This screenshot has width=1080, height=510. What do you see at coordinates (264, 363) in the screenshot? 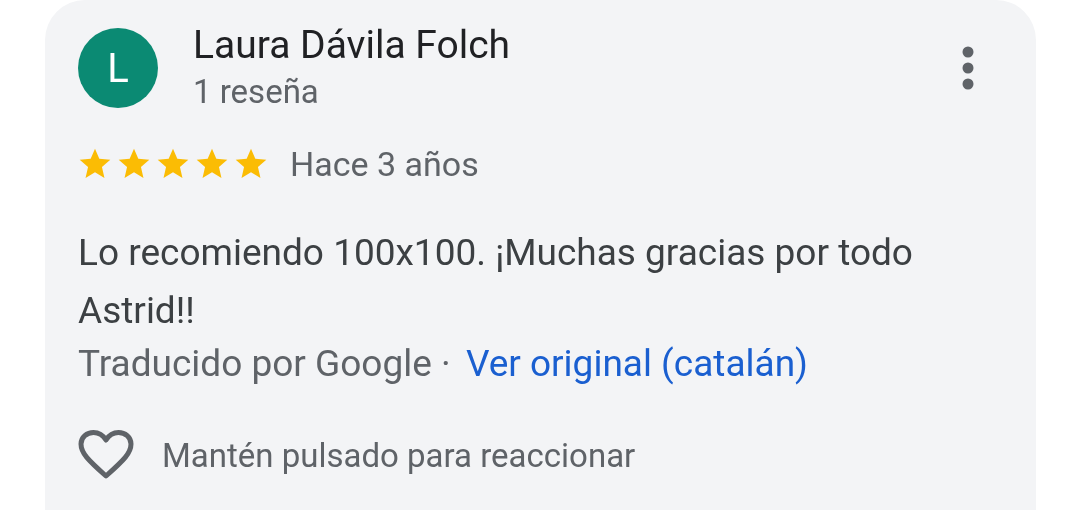
I see `translation-note: Traducido por Google ·` at bounding box center [264, 363].